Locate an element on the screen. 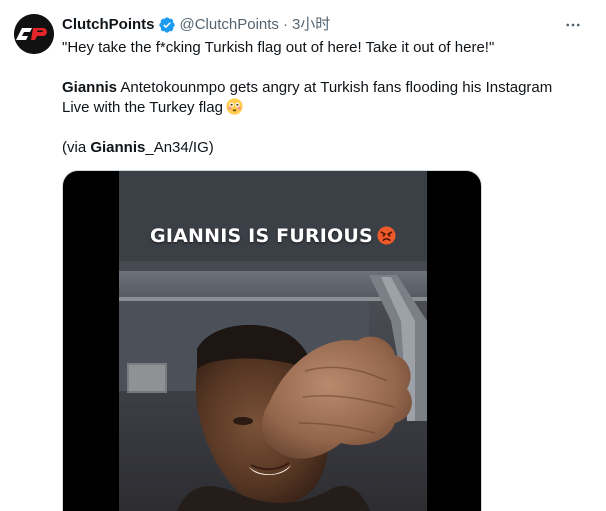  tweet-text-span: (via is located at coordinates (76, 147).